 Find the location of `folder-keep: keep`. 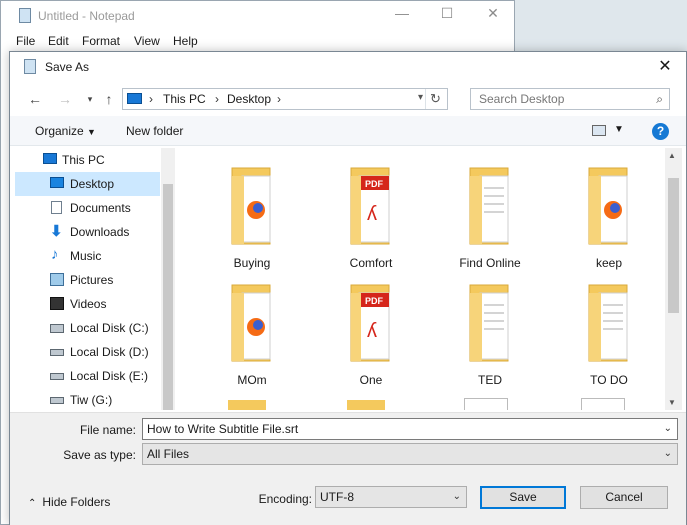

folder-keep: keep is located at coordinates (609, 223).